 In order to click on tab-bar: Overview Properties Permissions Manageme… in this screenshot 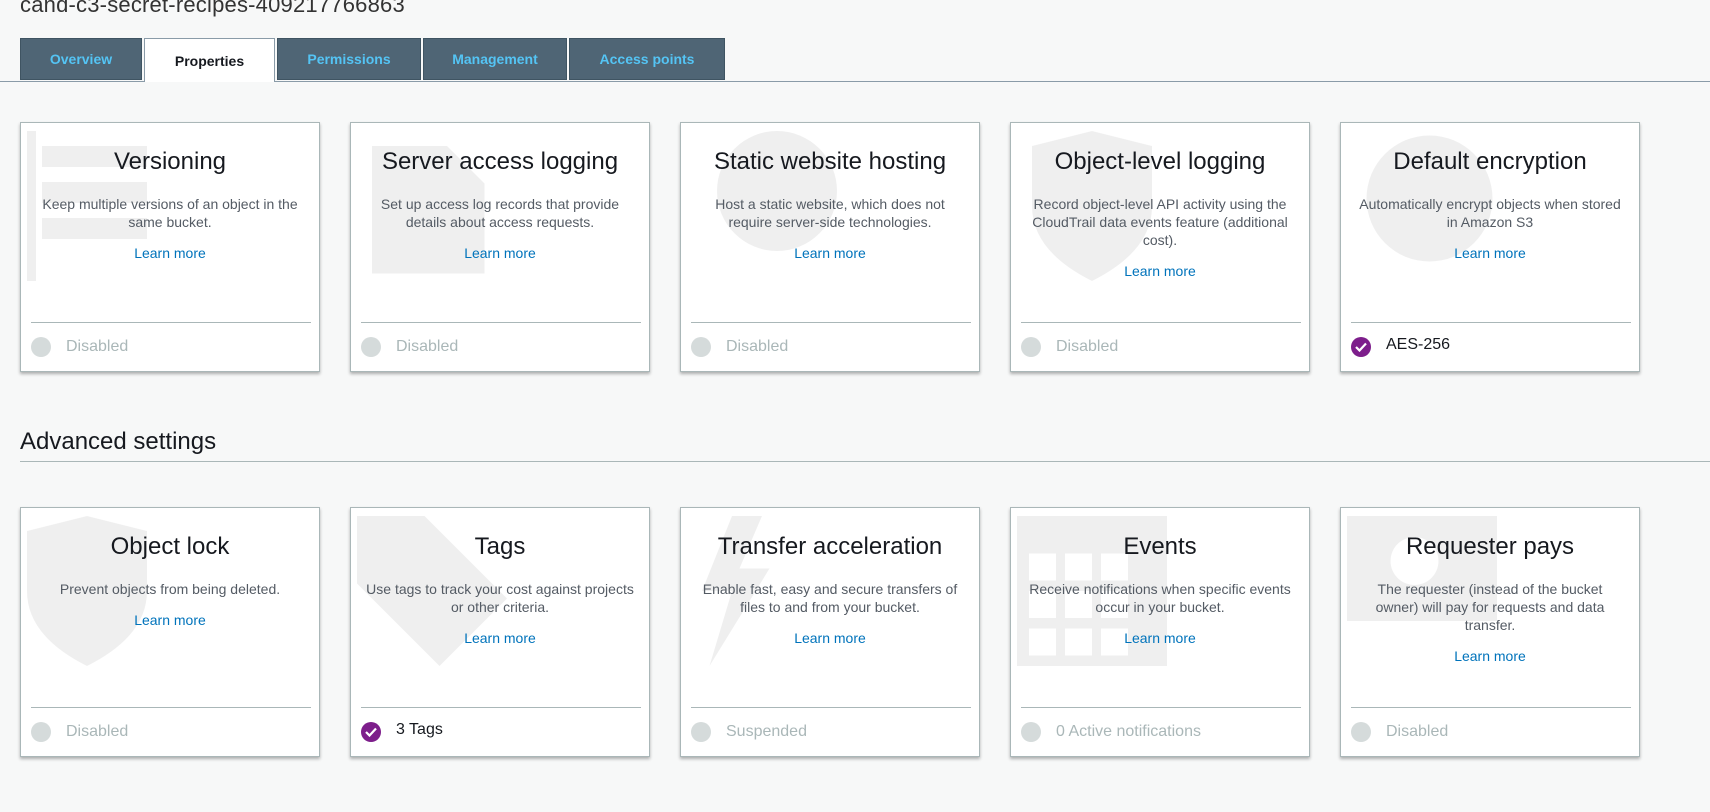, I will do `click(373, 60)`.